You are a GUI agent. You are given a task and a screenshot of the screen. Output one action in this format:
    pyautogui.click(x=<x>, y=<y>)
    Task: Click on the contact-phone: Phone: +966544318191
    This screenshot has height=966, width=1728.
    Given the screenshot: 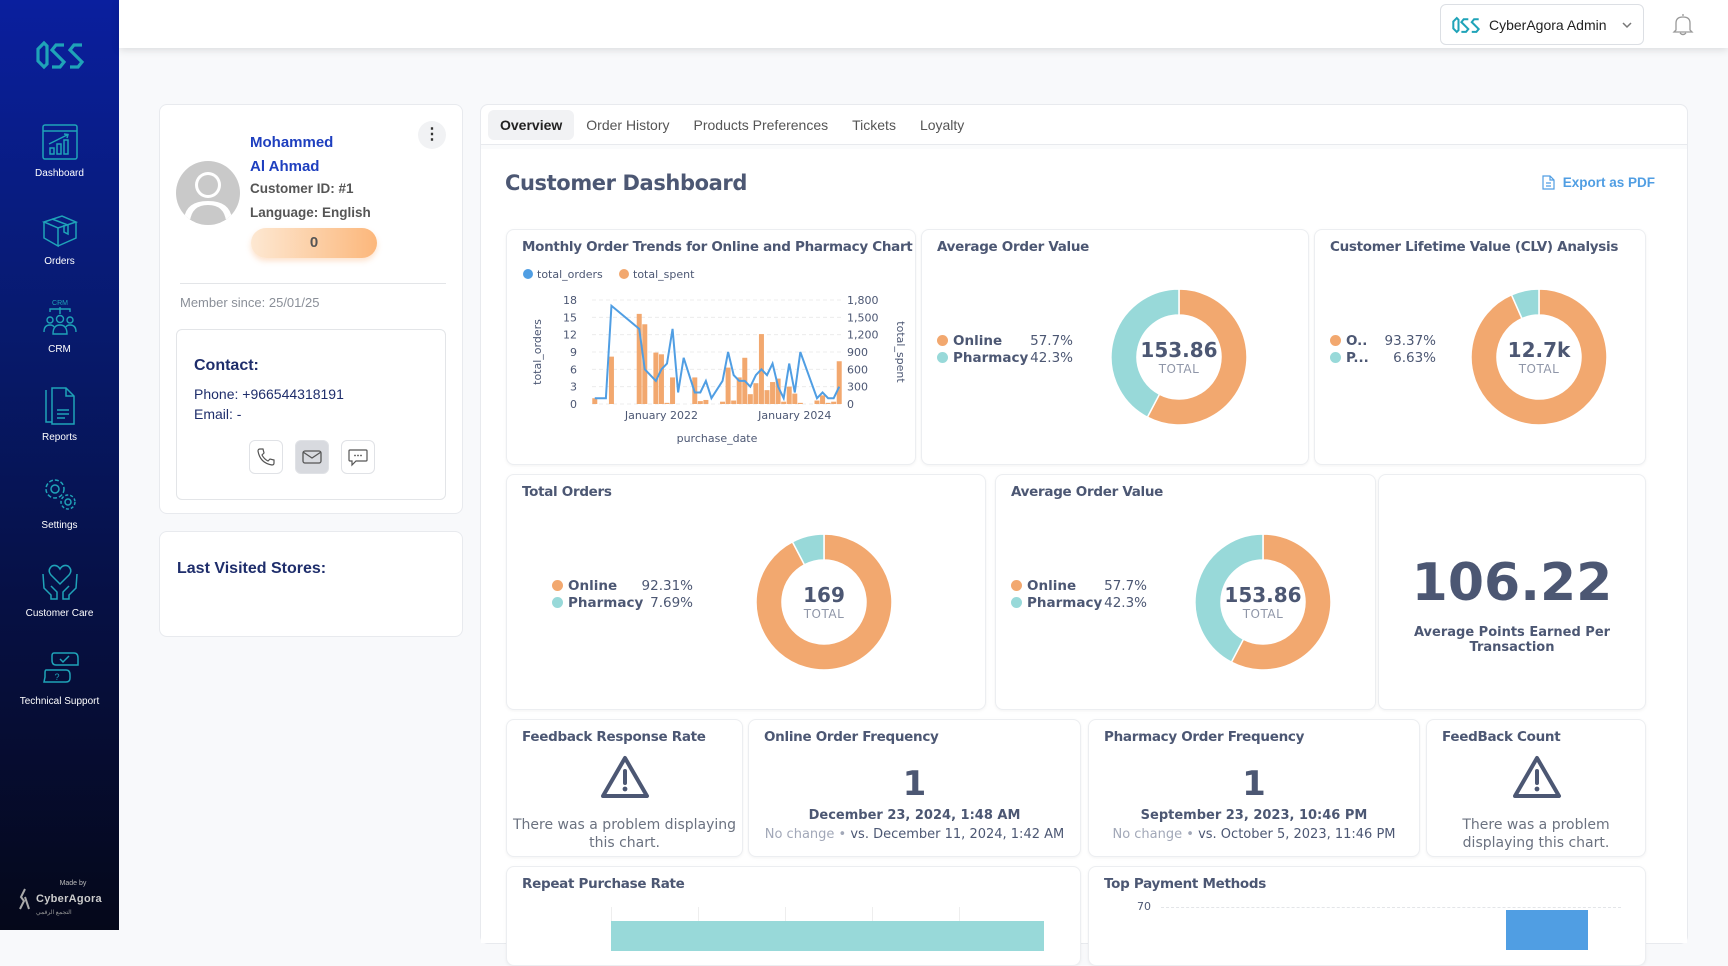 What is the action you would take?
    pyautogui.click(x=269, y=394)
    